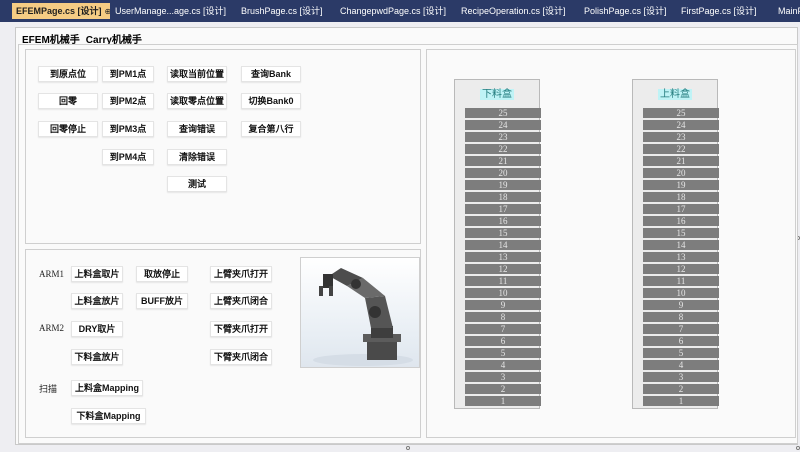  I want to click on goto-pm3-button: 到PM3点, so click(128, 129).